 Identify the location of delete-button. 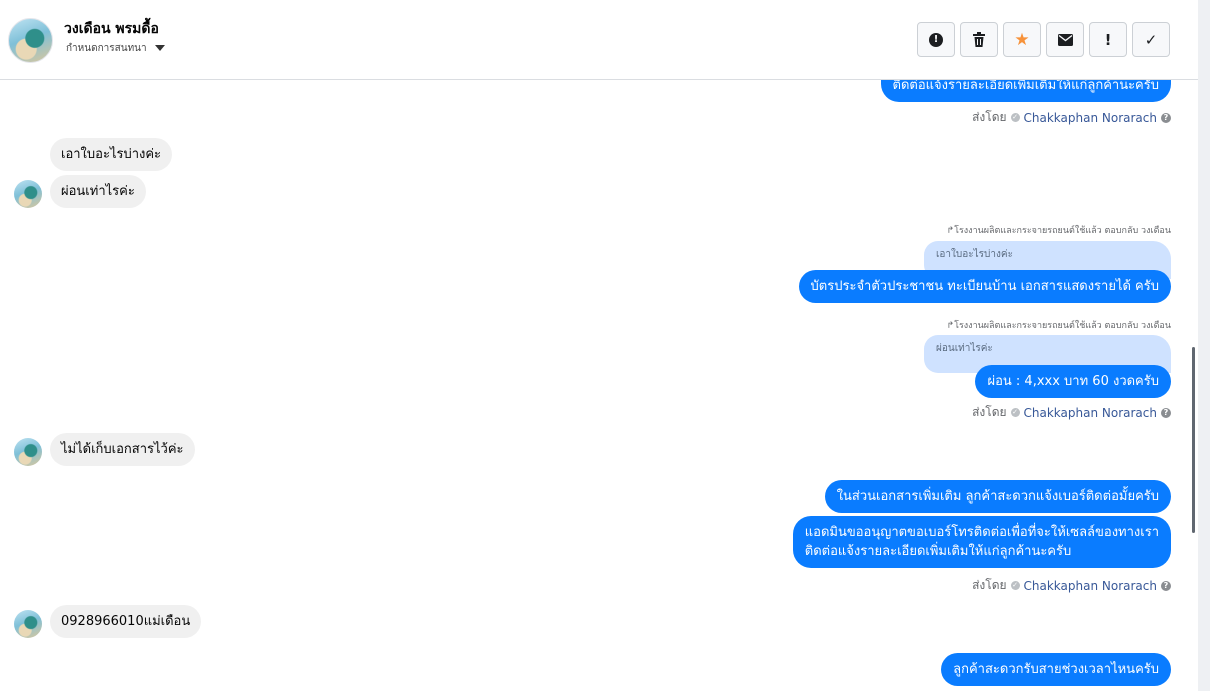
(979, 39).